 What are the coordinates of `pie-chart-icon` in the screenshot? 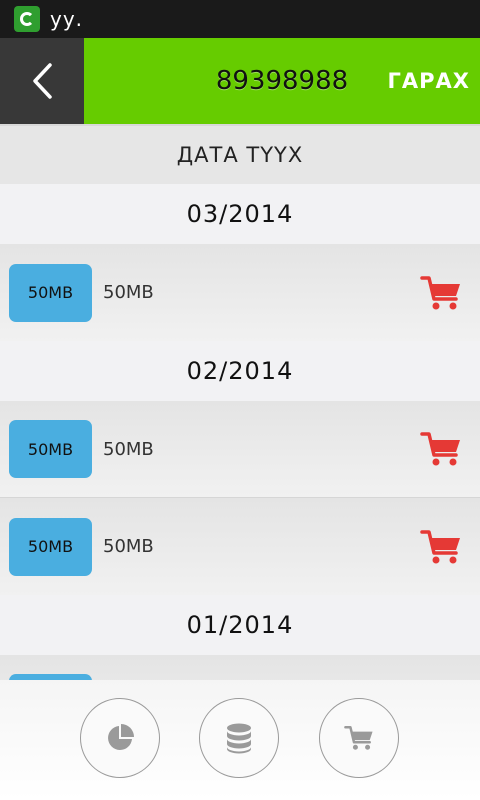 It's located at (121, 737).